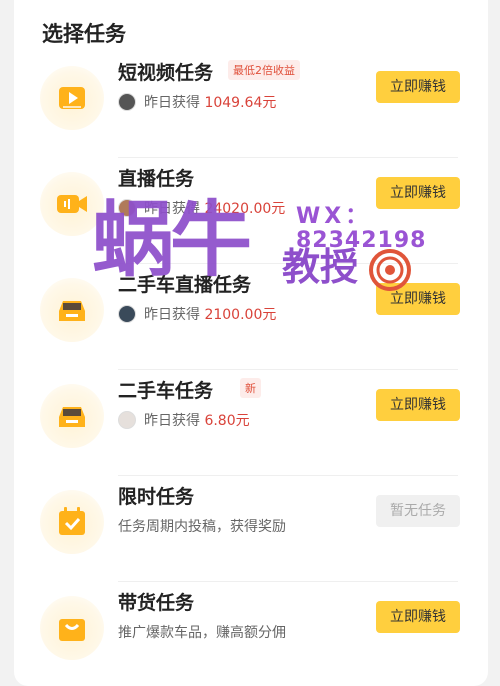 The image size is (500, 686). I want to click on amount: 2100.00元, so click(240, 315).